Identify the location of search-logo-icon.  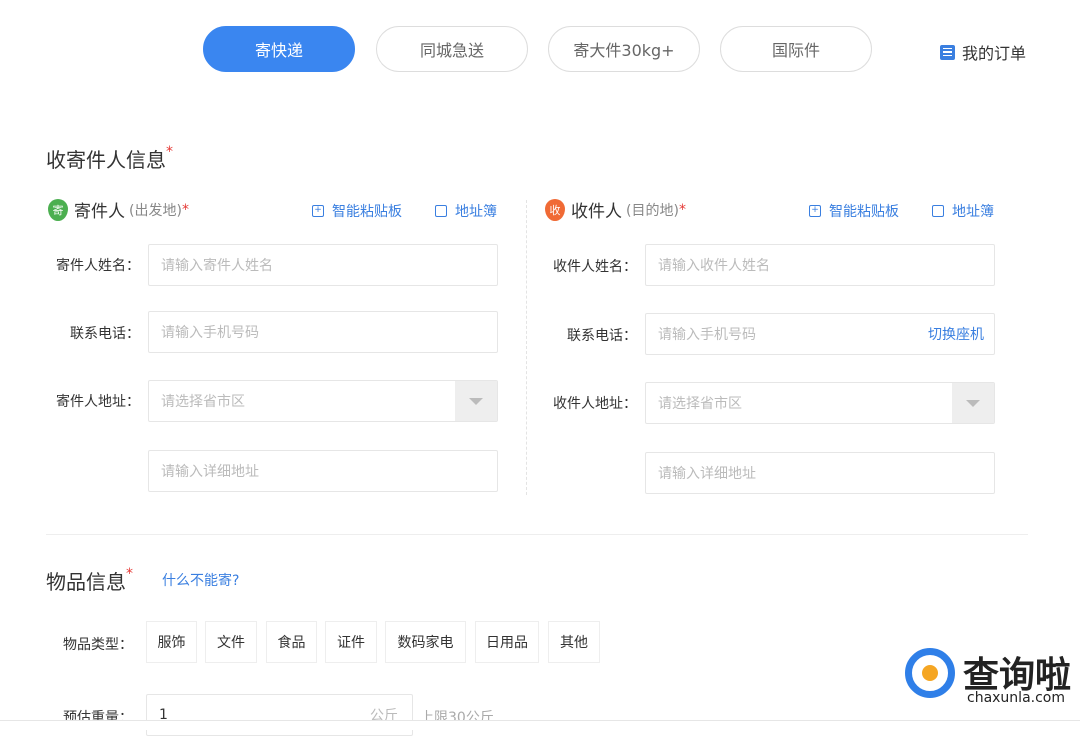
(930, 673).